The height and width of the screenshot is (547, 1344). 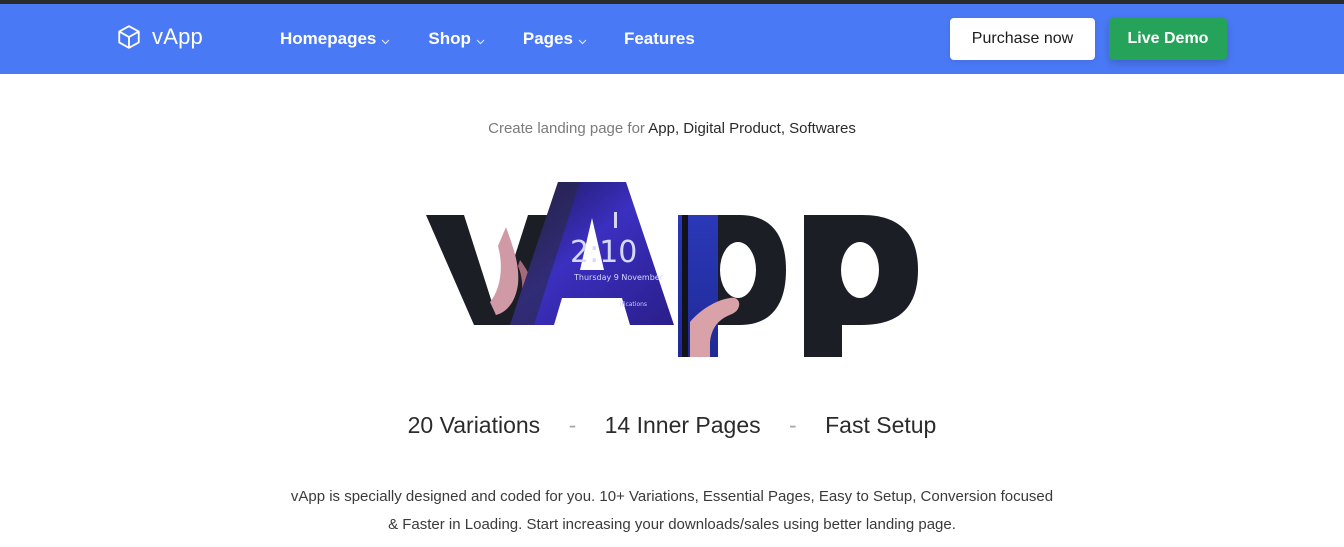 I want to click on stat-variations: 20 Variations, so click(x=474, y=425).